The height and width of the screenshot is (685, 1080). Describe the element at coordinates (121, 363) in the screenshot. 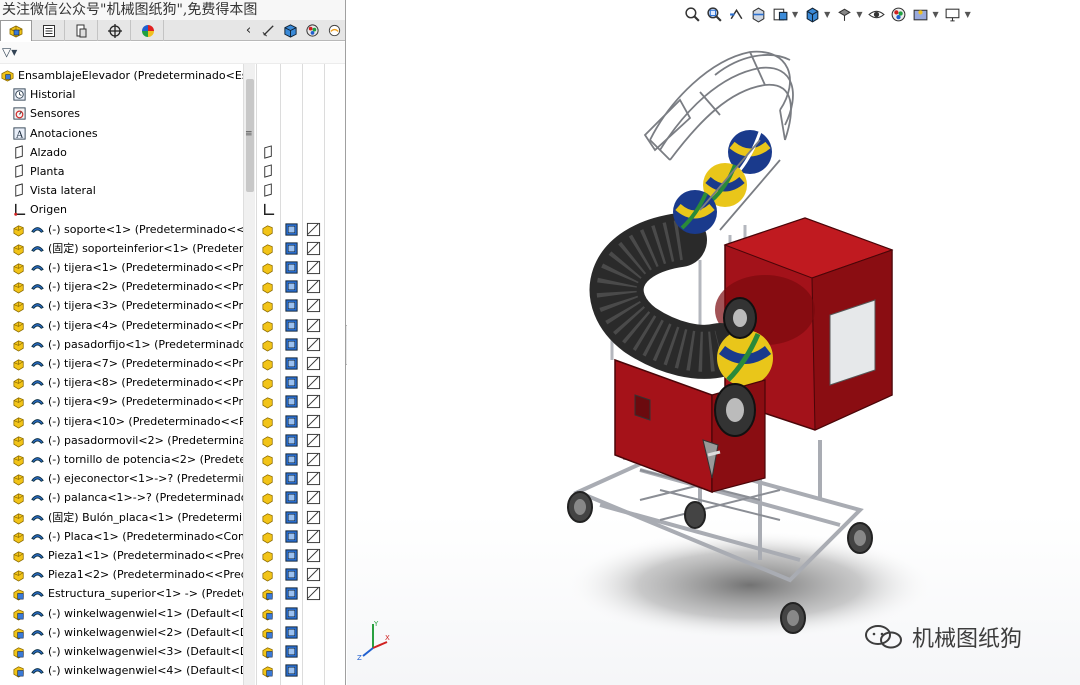

I see `tree-item: (-) tijera<7> (Predeterminado<<Pred` at that location.